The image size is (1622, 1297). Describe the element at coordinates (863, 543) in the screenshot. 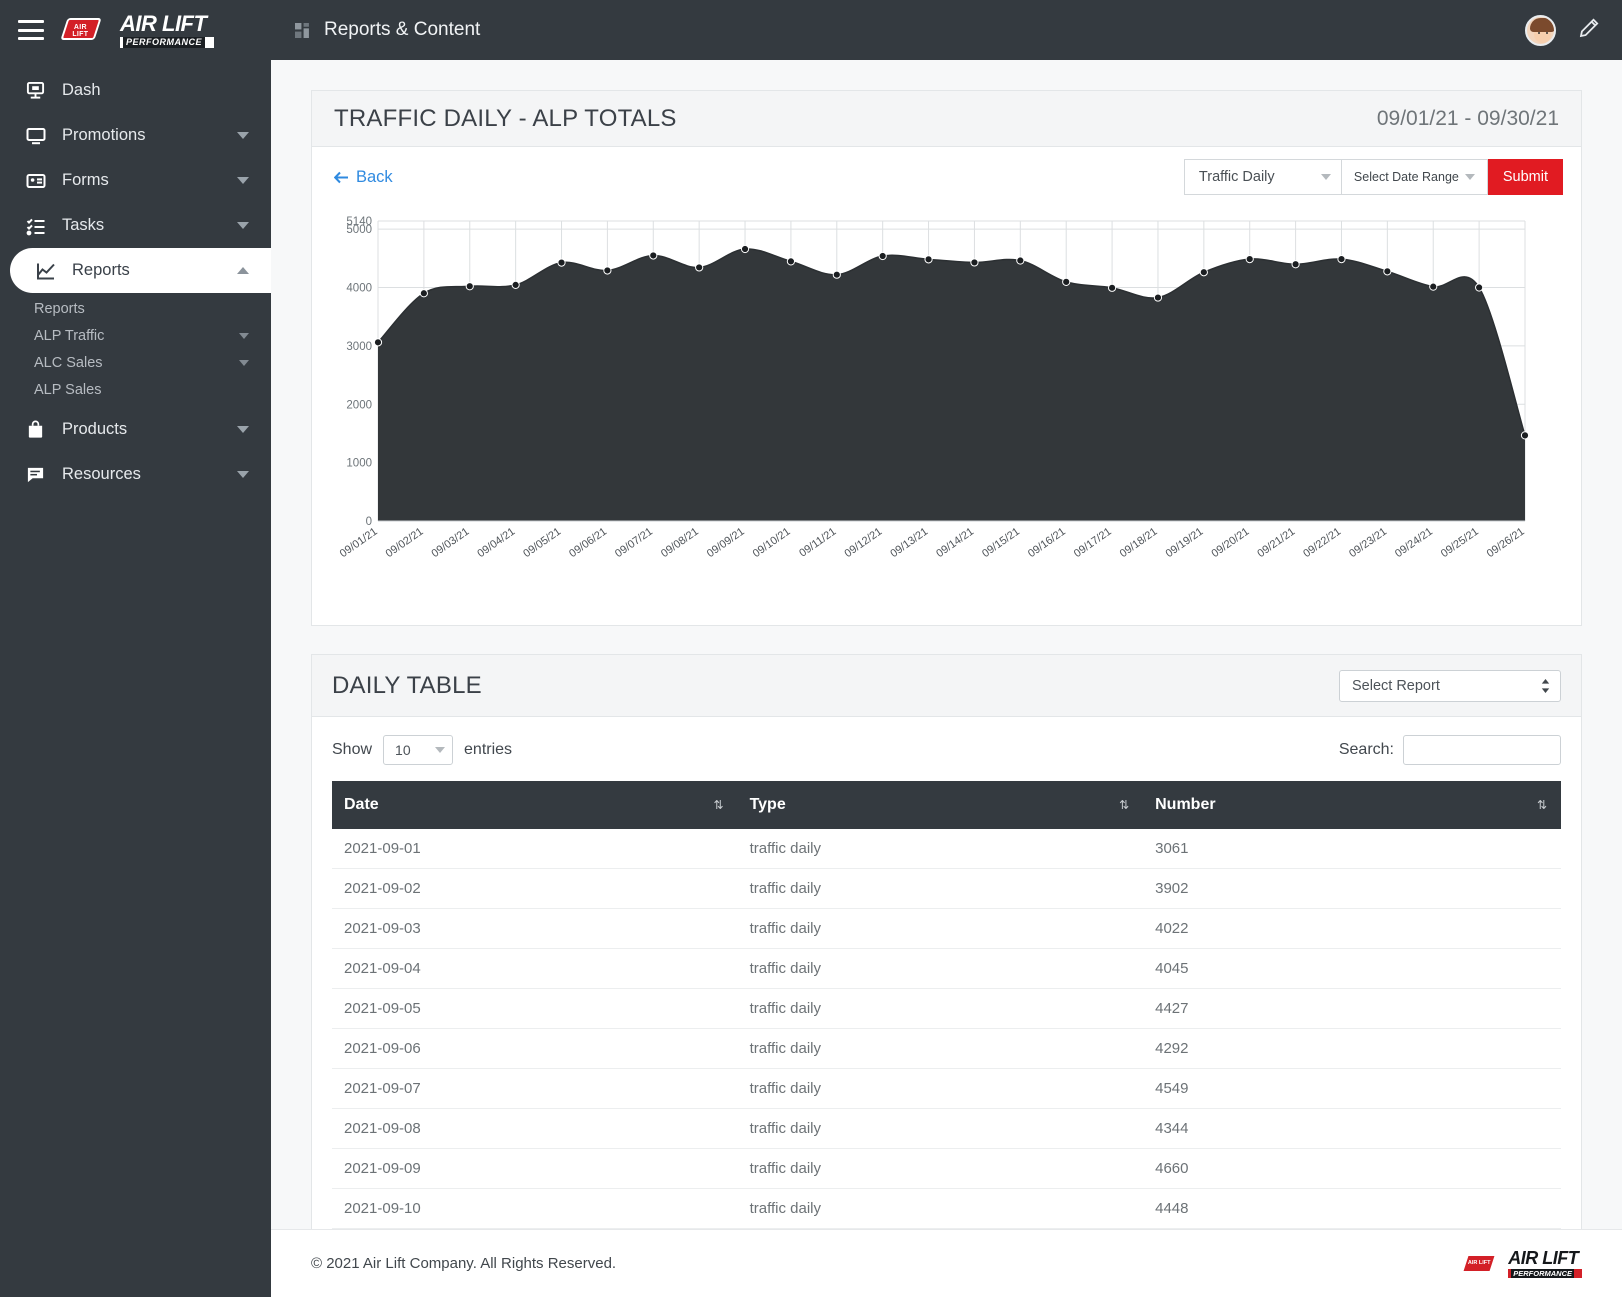

I see `svg-text: 09/12/21` at that location.